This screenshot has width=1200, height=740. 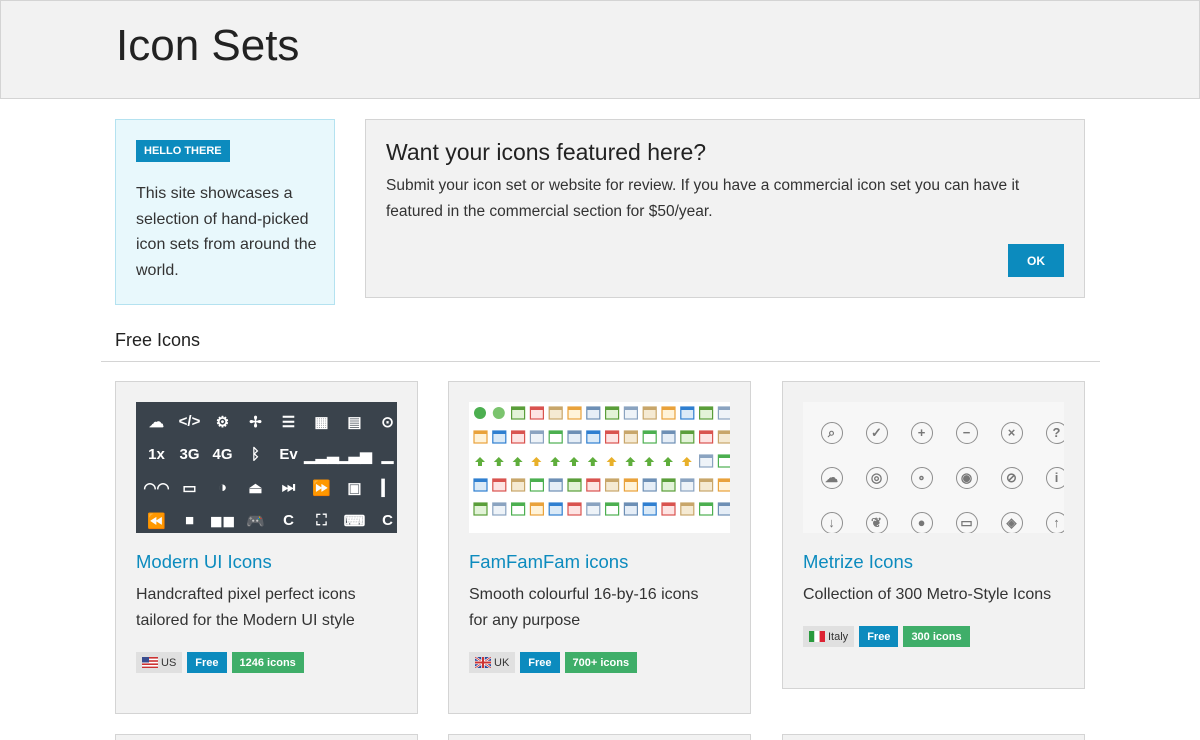 I want to click on modern-ui-glyph-icon: ☰, so click(x=288, y=422).